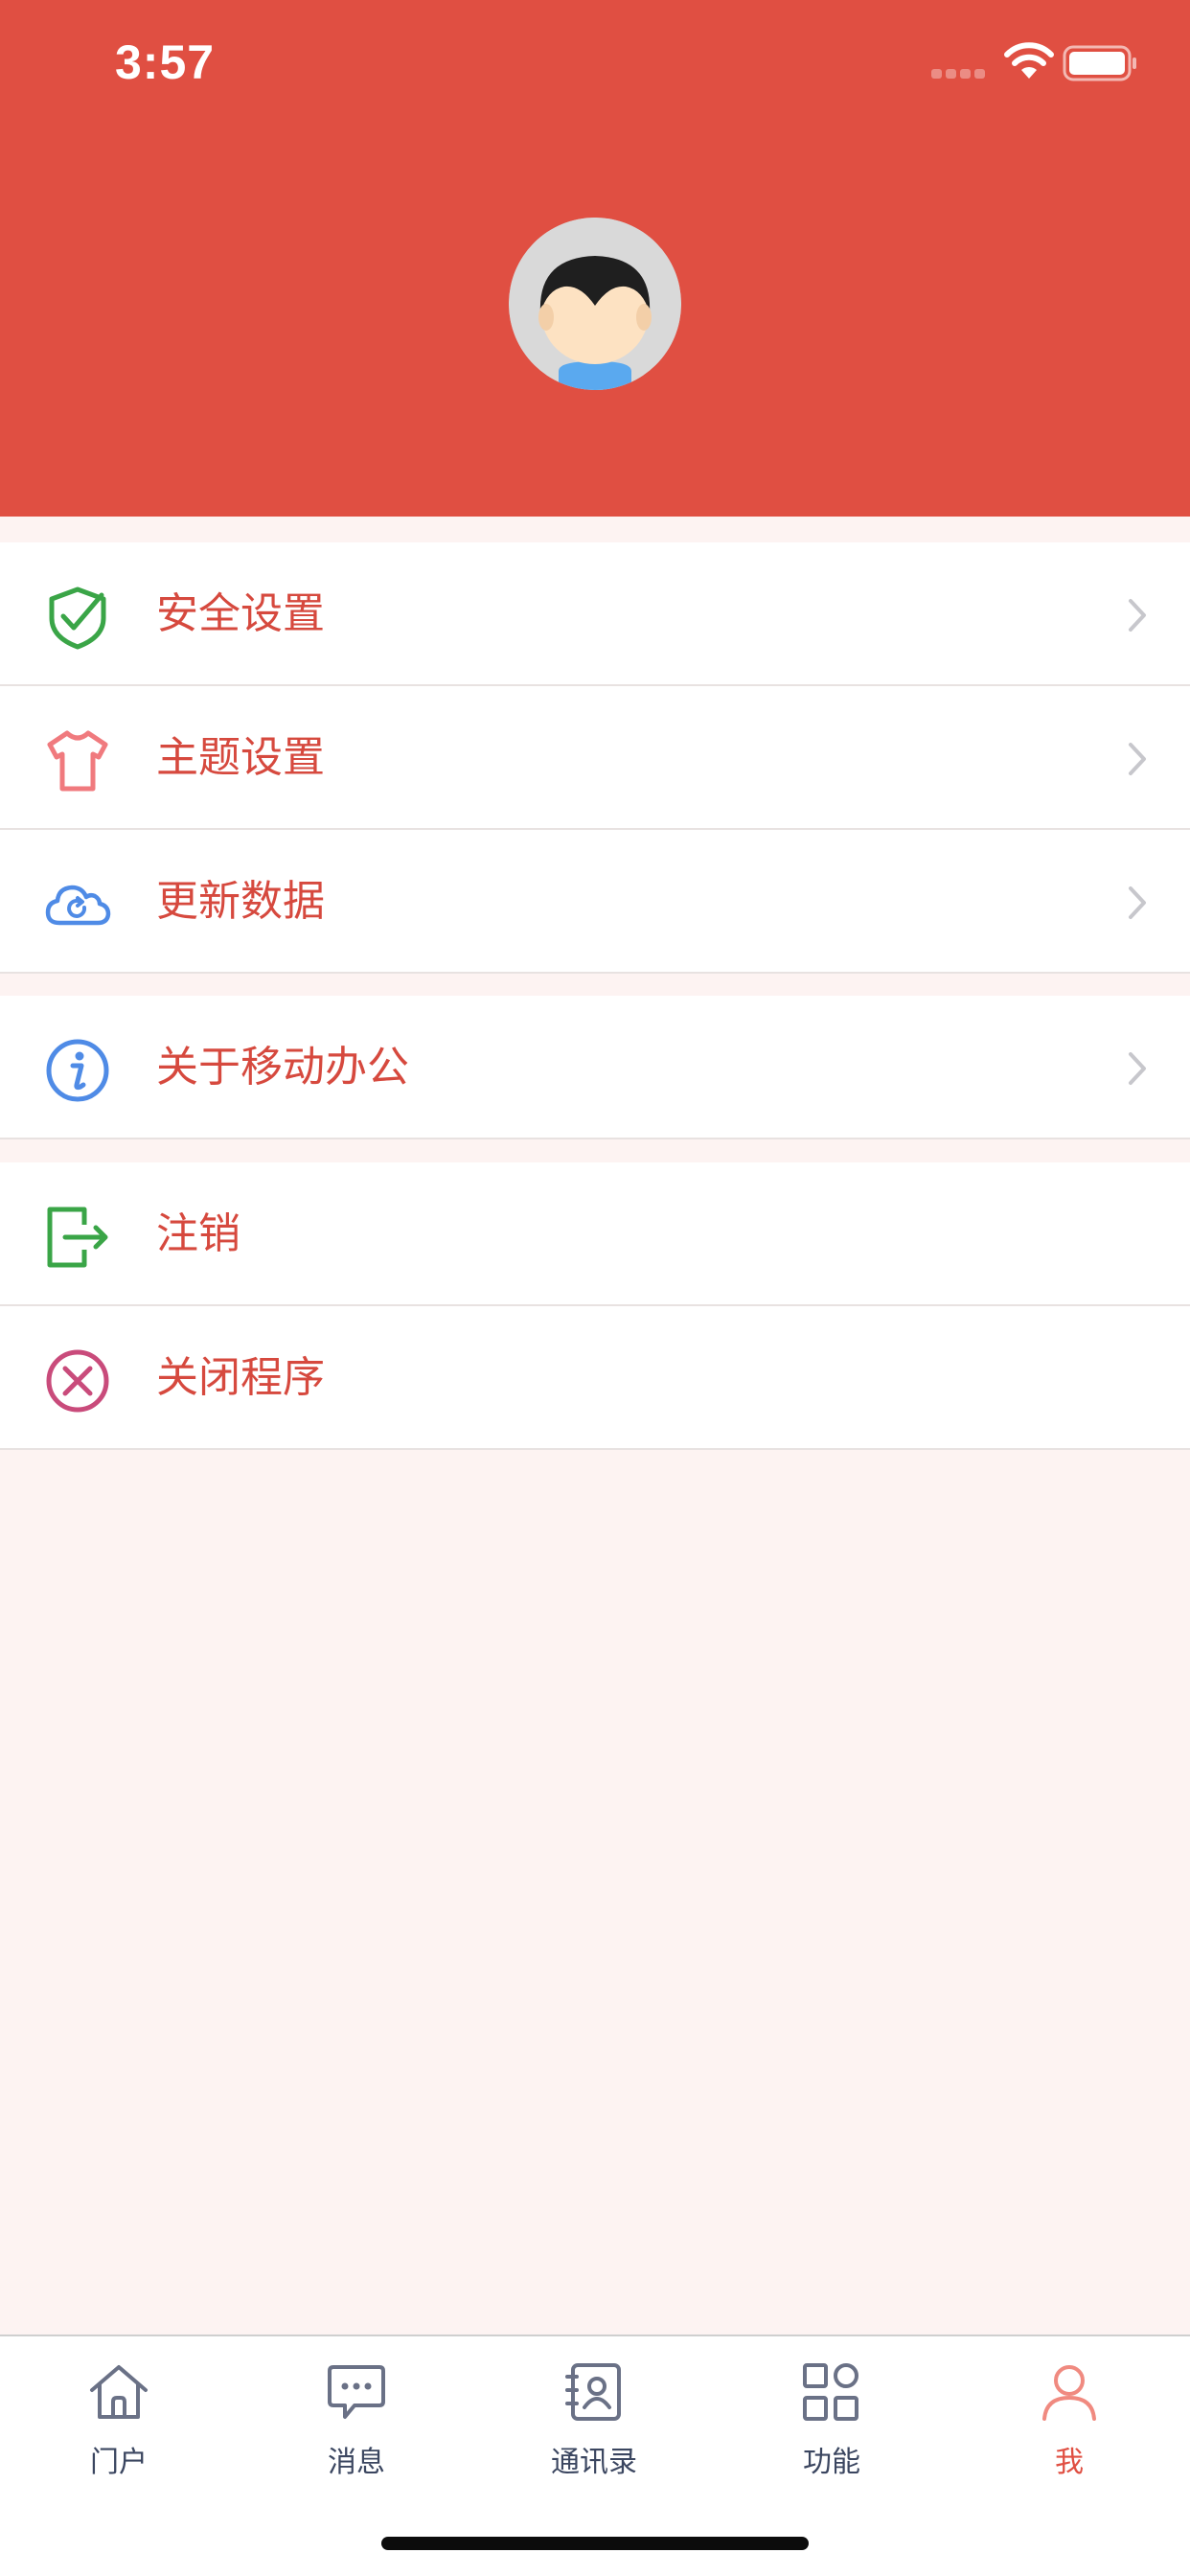 This screenshot has height=2576, width=1190. What do you see at coordinates (282, 1067) in the screenshot?
I see `menu-item-label: 关于移动办公` at bounding box center [282, 1067].